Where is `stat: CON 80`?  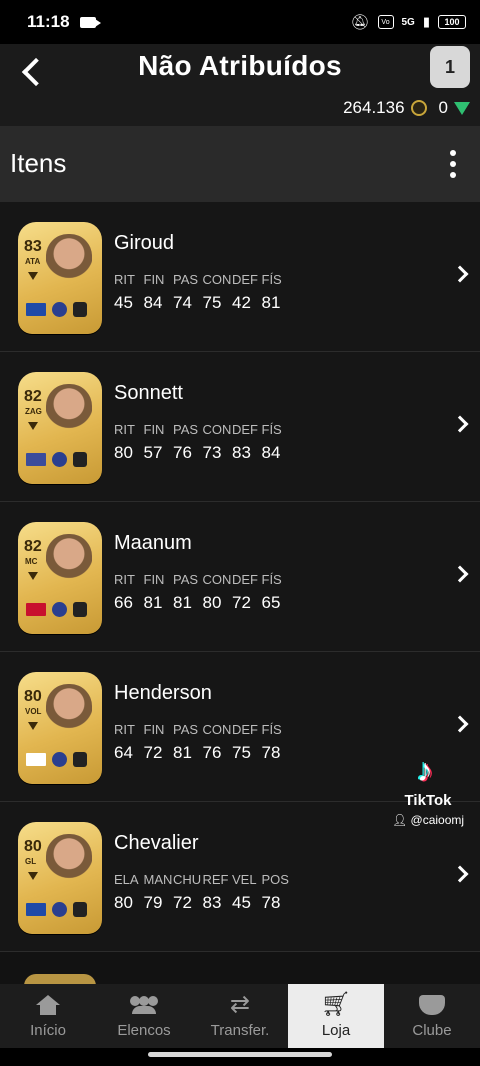
stat: CON 80 is located at coordinates (218, 592).